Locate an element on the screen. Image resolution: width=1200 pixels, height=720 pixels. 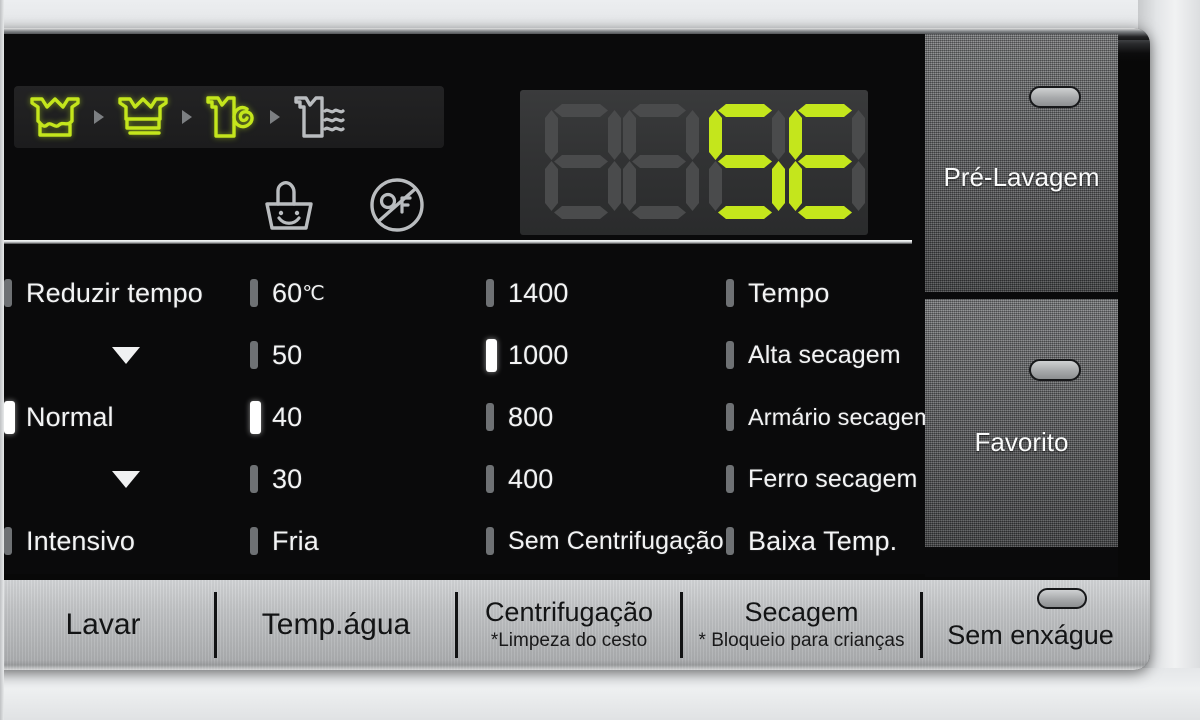
dry-button: Secagem * Bloqueio para crianças is located at coordinates (801, 625).